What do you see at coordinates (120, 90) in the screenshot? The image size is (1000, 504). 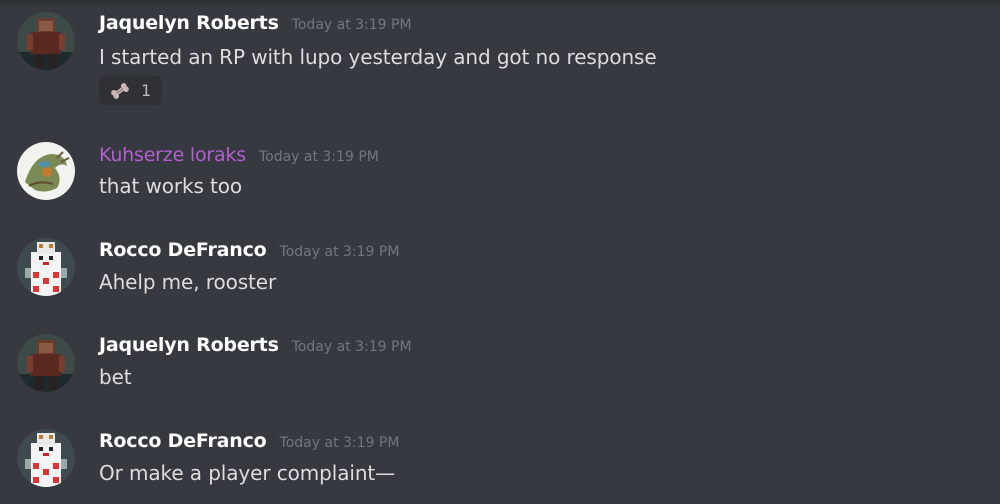 I see `bone-emoji-icon` at bounding box center [120, 90].